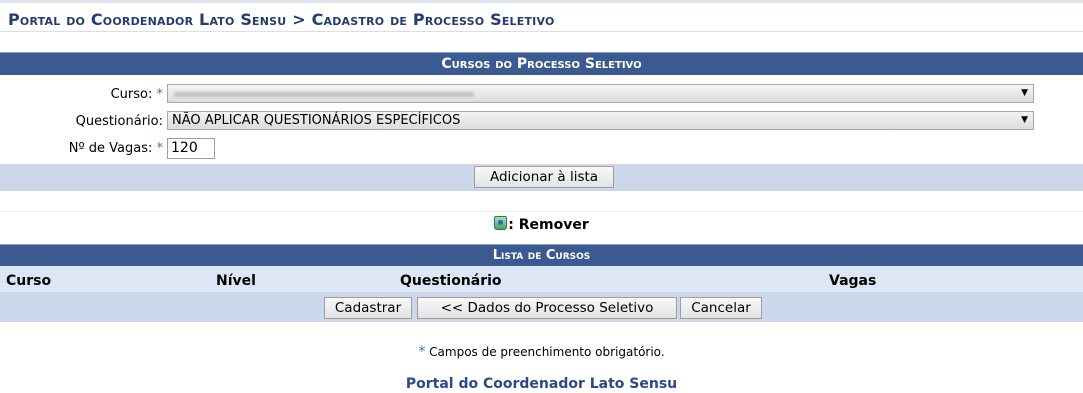 This screenshot has height=393, width=1083. What do you see at coordinates (721, 308) in the screenshot?
I see `cancelar-button: Cancelar` at bounding box center [721, 308].